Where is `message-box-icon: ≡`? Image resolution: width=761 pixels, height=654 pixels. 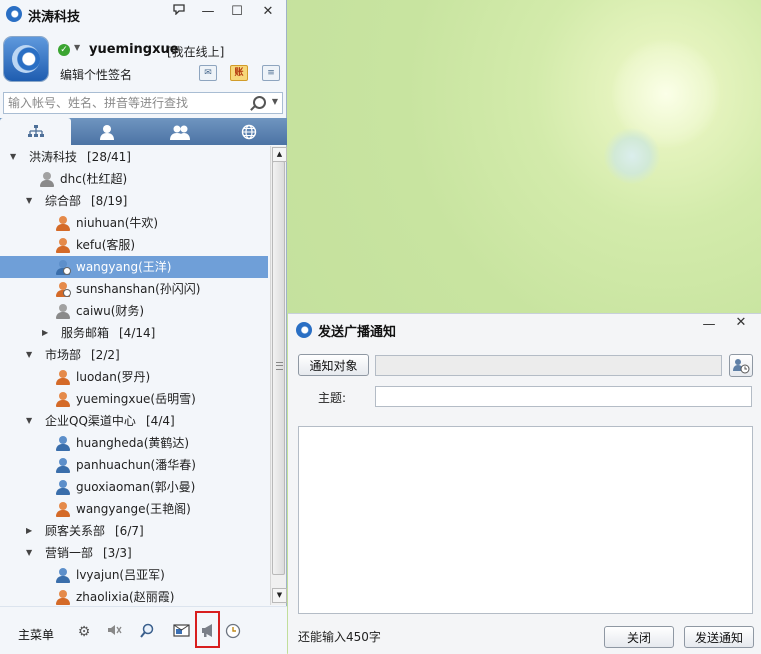 message-box-icon: ≡ is located at coordinates (271, 73).